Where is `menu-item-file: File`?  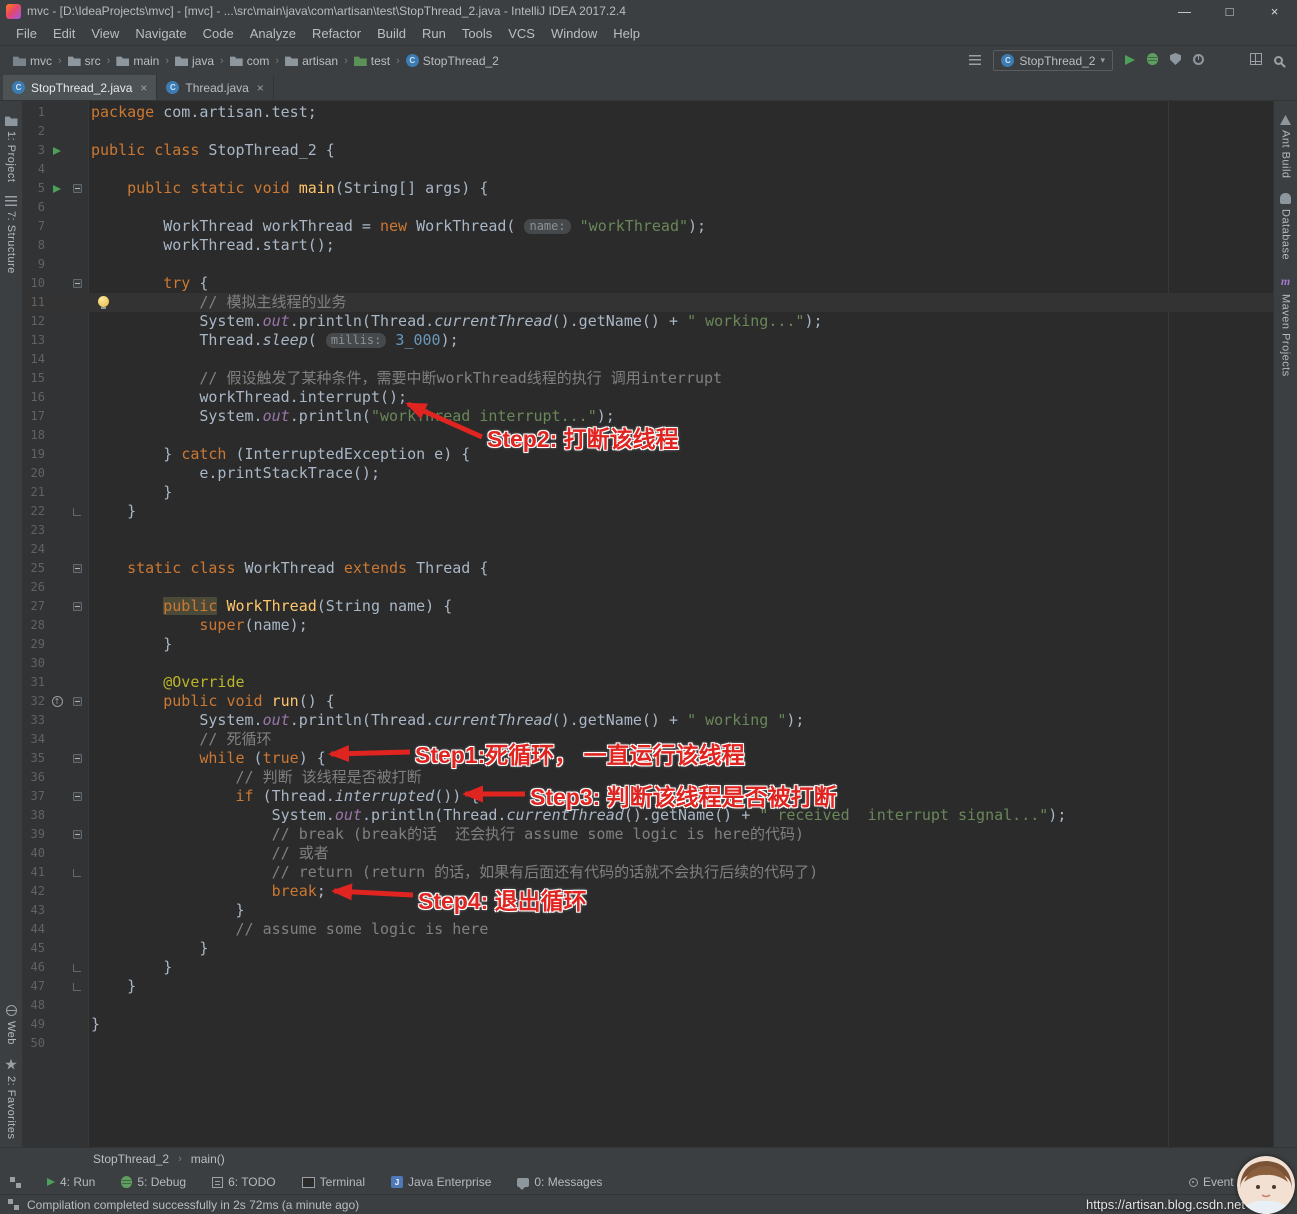
menu-item-file: File is located at coordinates (26, 33).